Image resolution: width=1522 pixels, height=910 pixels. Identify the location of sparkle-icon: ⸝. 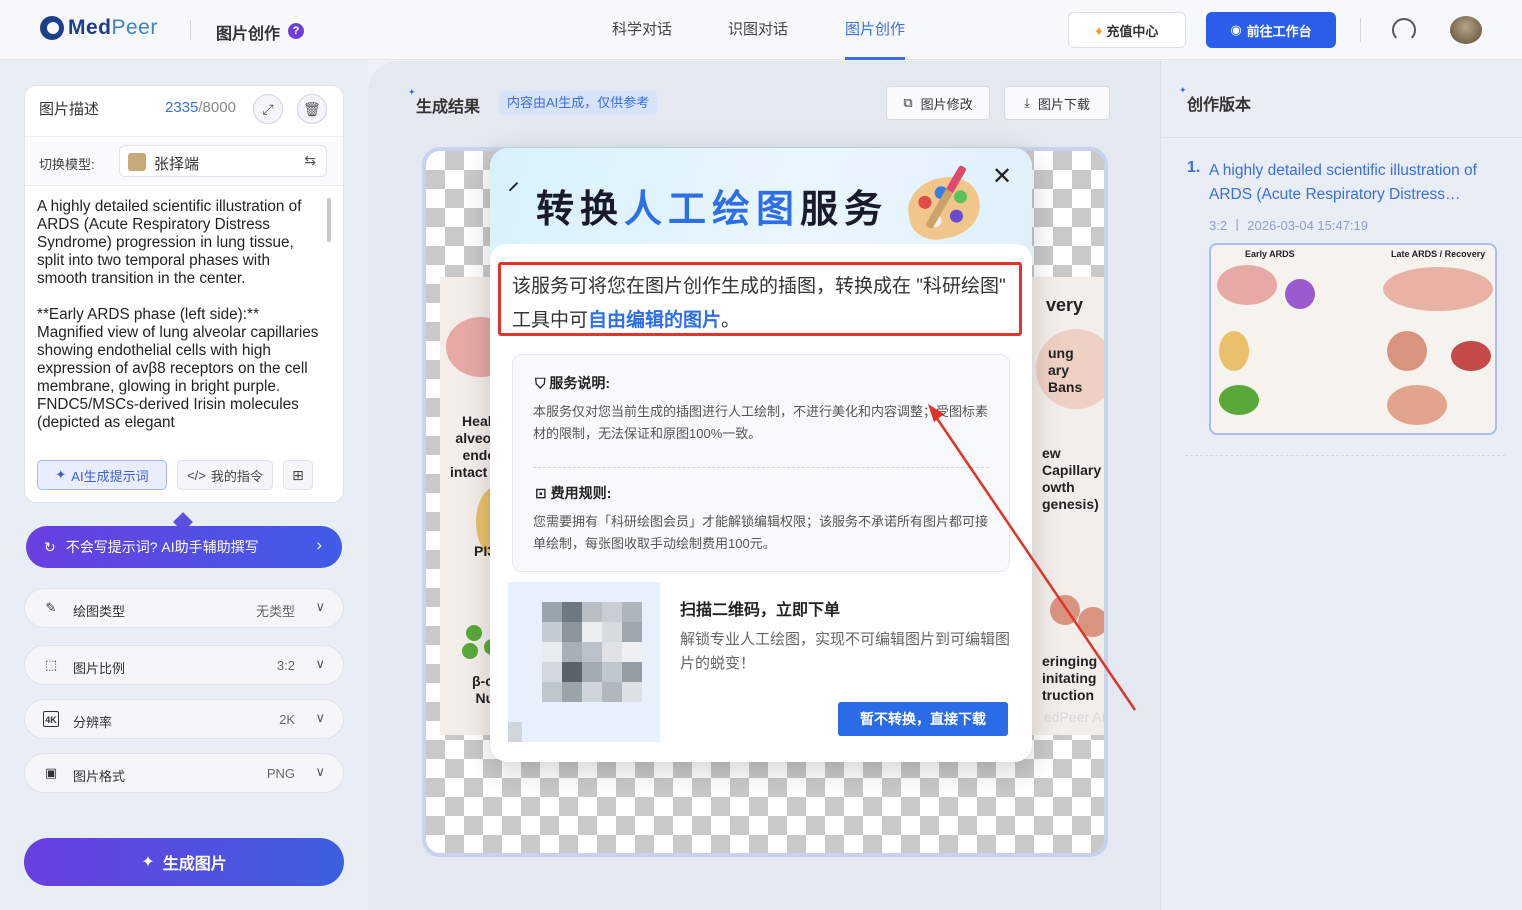
(514, 181).